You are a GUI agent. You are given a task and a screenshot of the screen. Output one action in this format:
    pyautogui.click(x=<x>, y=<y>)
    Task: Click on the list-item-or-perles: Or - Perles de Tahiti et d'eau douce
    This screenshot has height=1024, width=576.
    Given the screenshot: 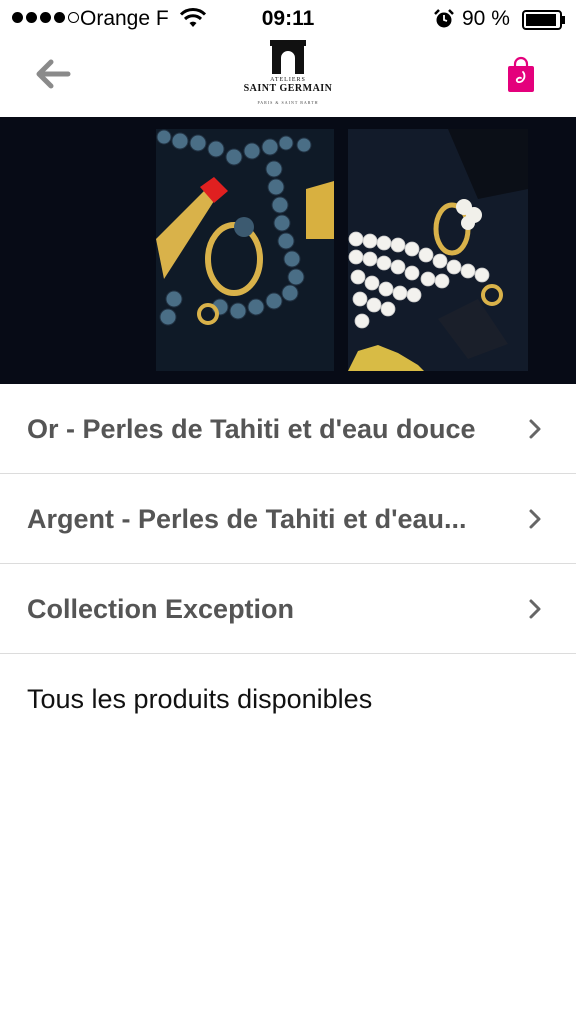 What is the action you would take?
    pyautogui.click(x=288, y=429)
    